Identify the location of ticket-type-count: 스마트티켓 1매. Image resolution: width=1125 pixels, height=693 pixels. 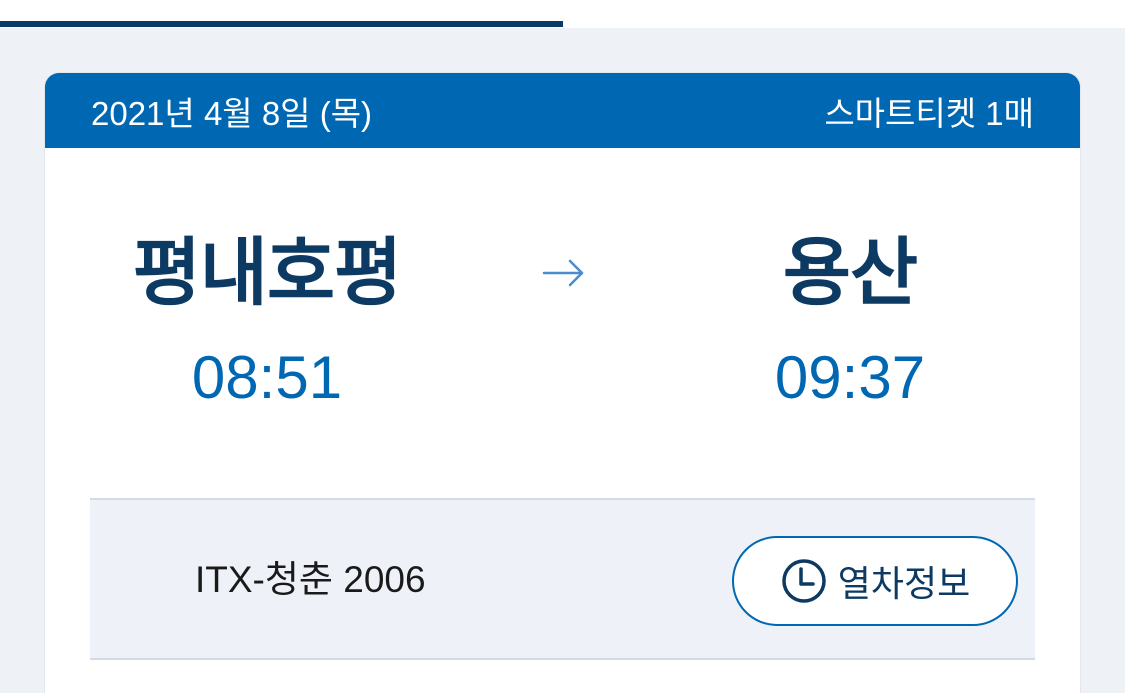
(929, 113).